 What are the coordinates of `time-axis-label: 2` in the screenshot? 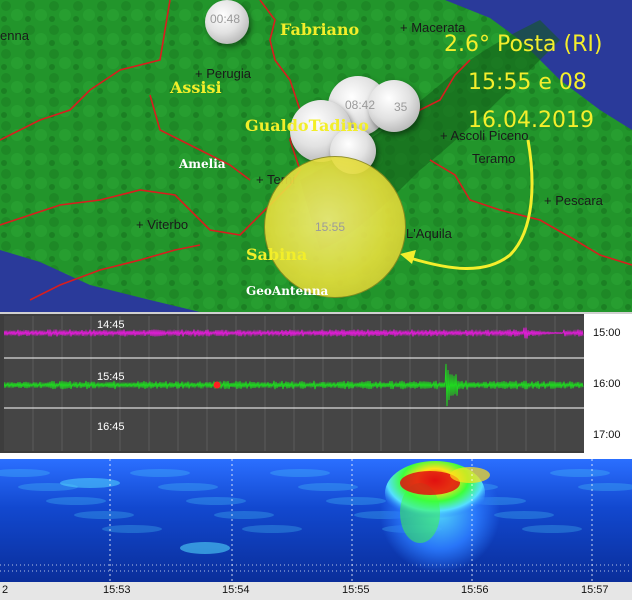 It's located at (5, 590).